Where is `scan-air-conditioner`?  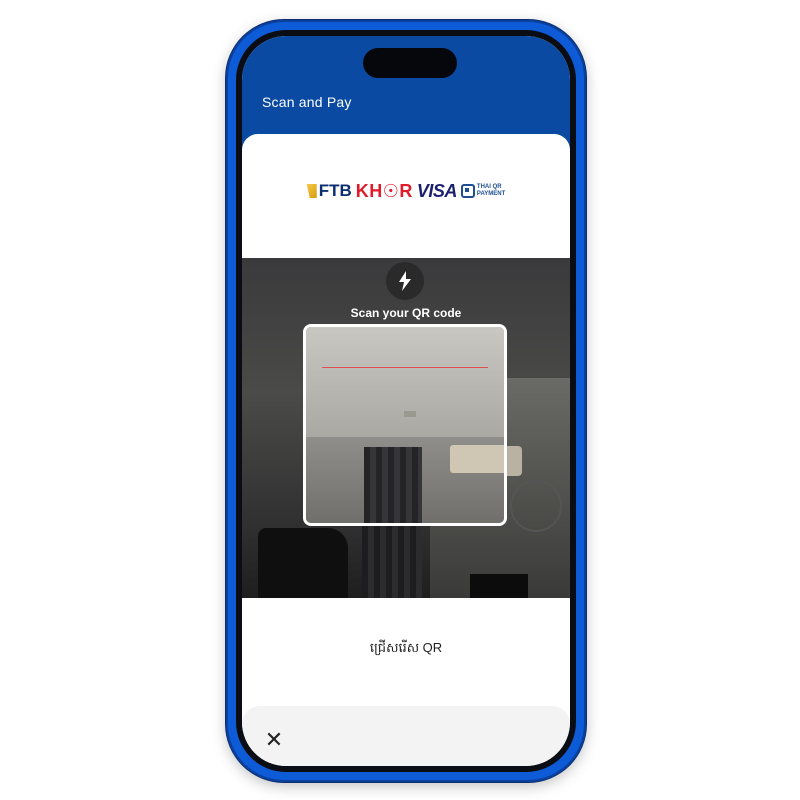
scan-air-conditioner is located at coordinates (477, 459).